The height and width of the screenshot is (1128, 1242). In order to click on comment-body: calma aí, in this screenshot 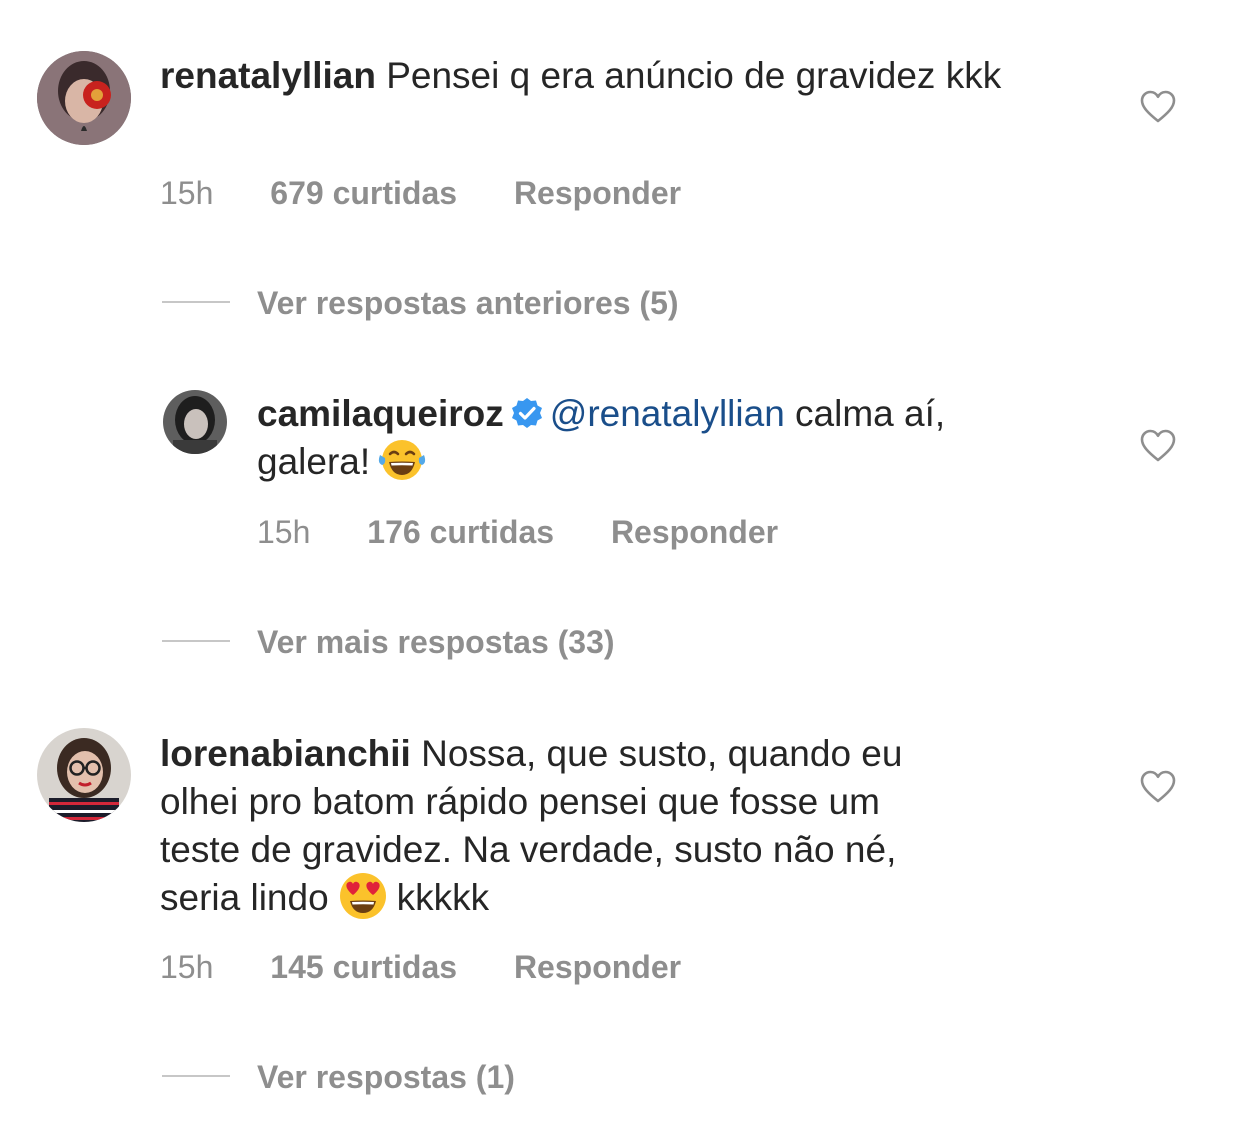, I will do `click(865, 413)`.